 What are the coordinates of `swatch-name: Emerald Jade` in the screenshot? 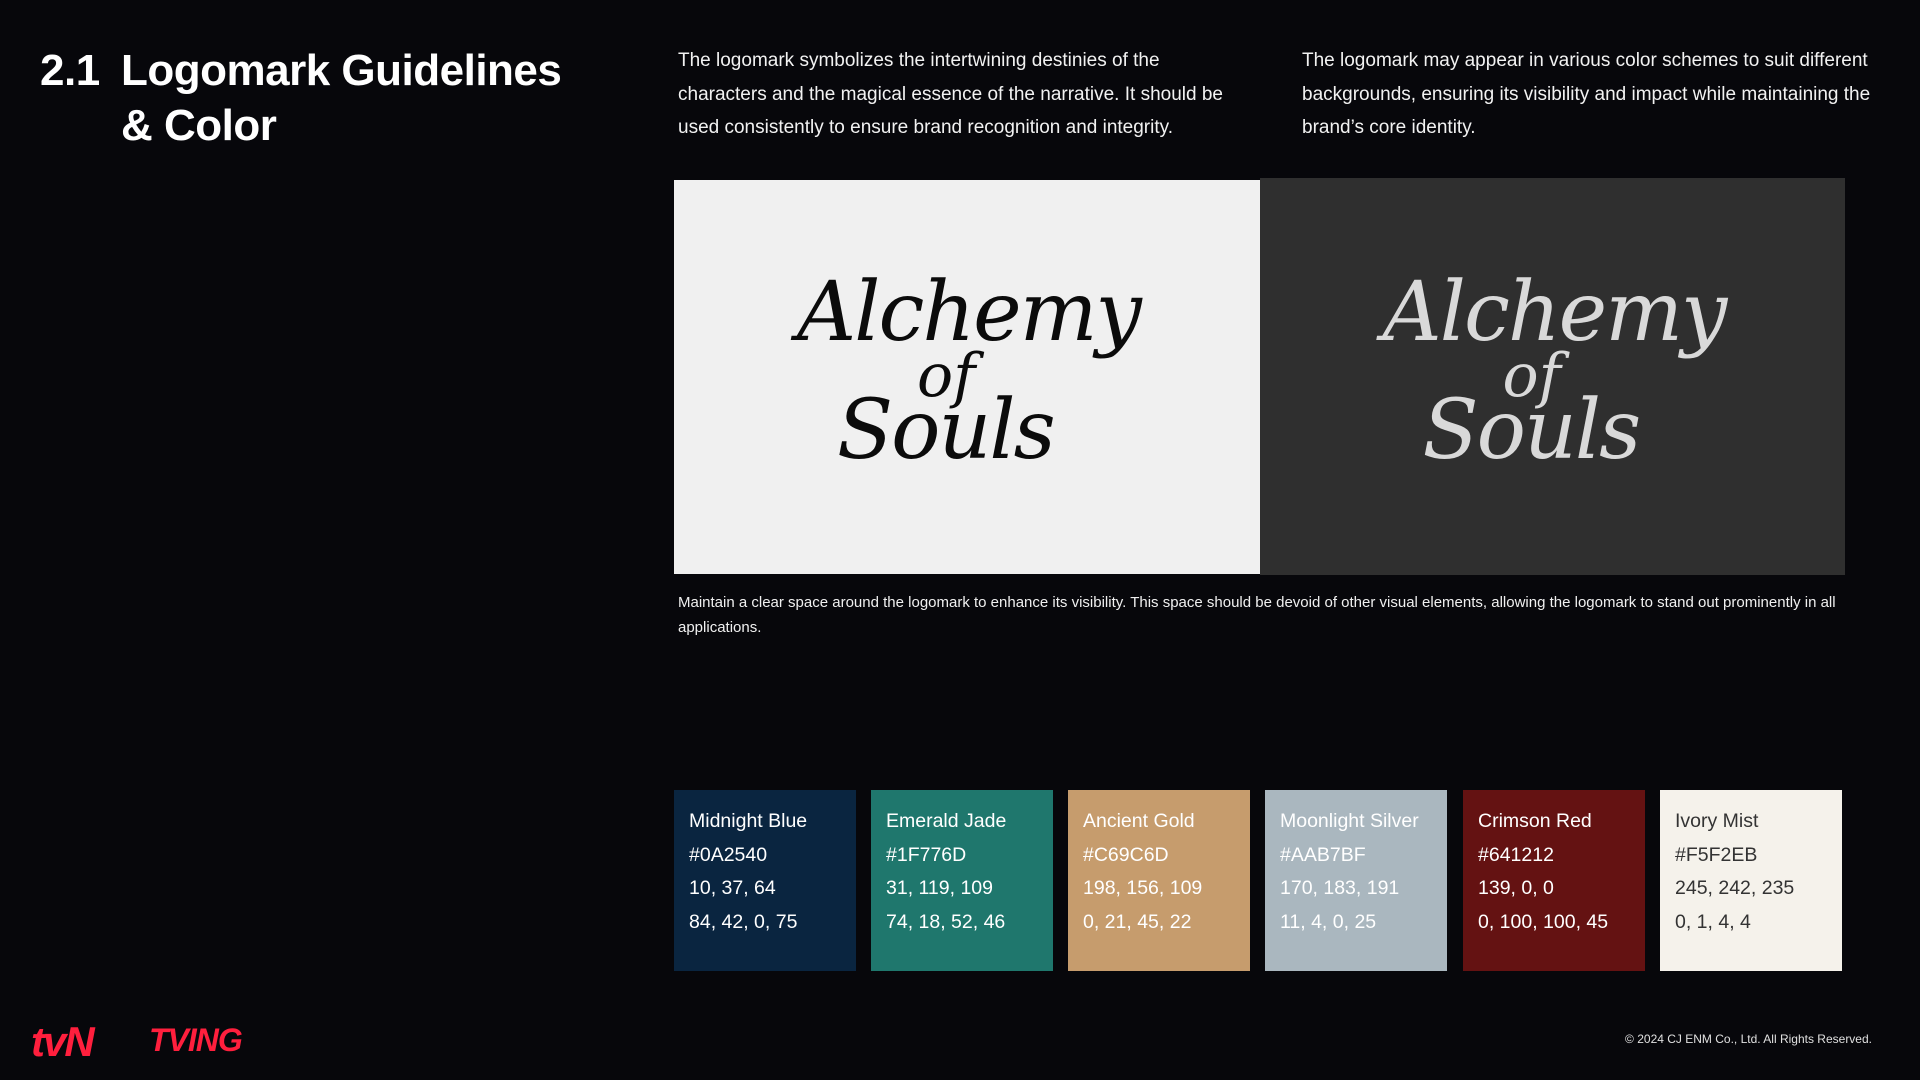 It's located at (946, 821).